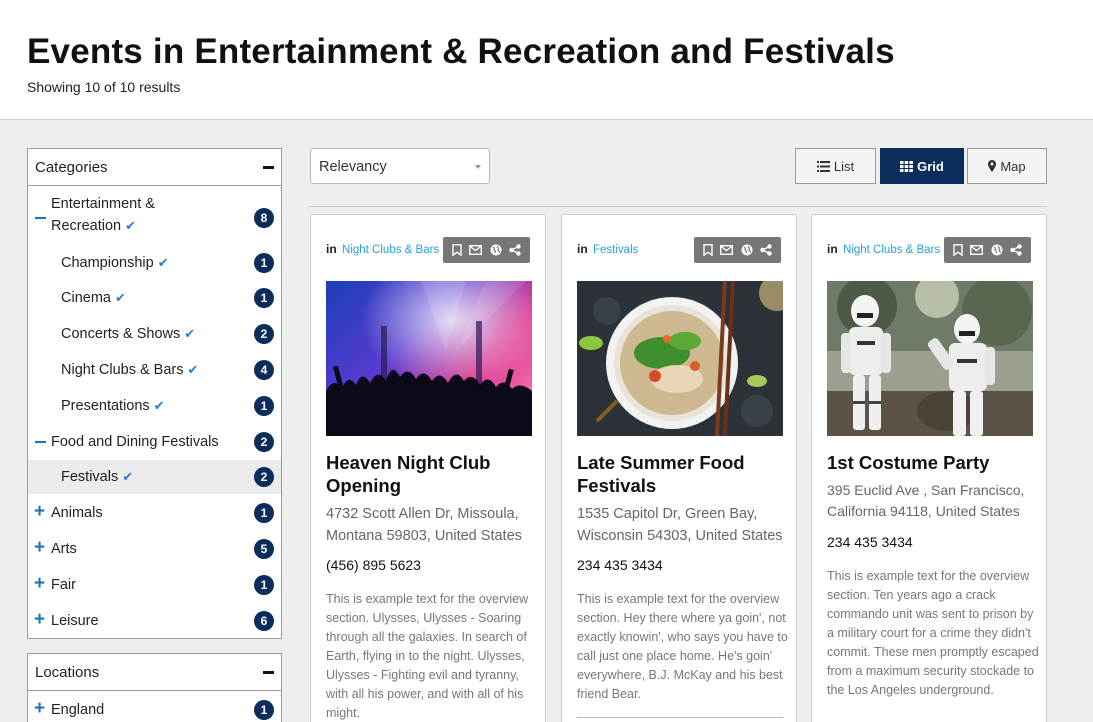 The image size is (1093, 722). I want to click on category-entertainment-recreation: Entertainment & Recreation ✔ 8, so click(154, 219).